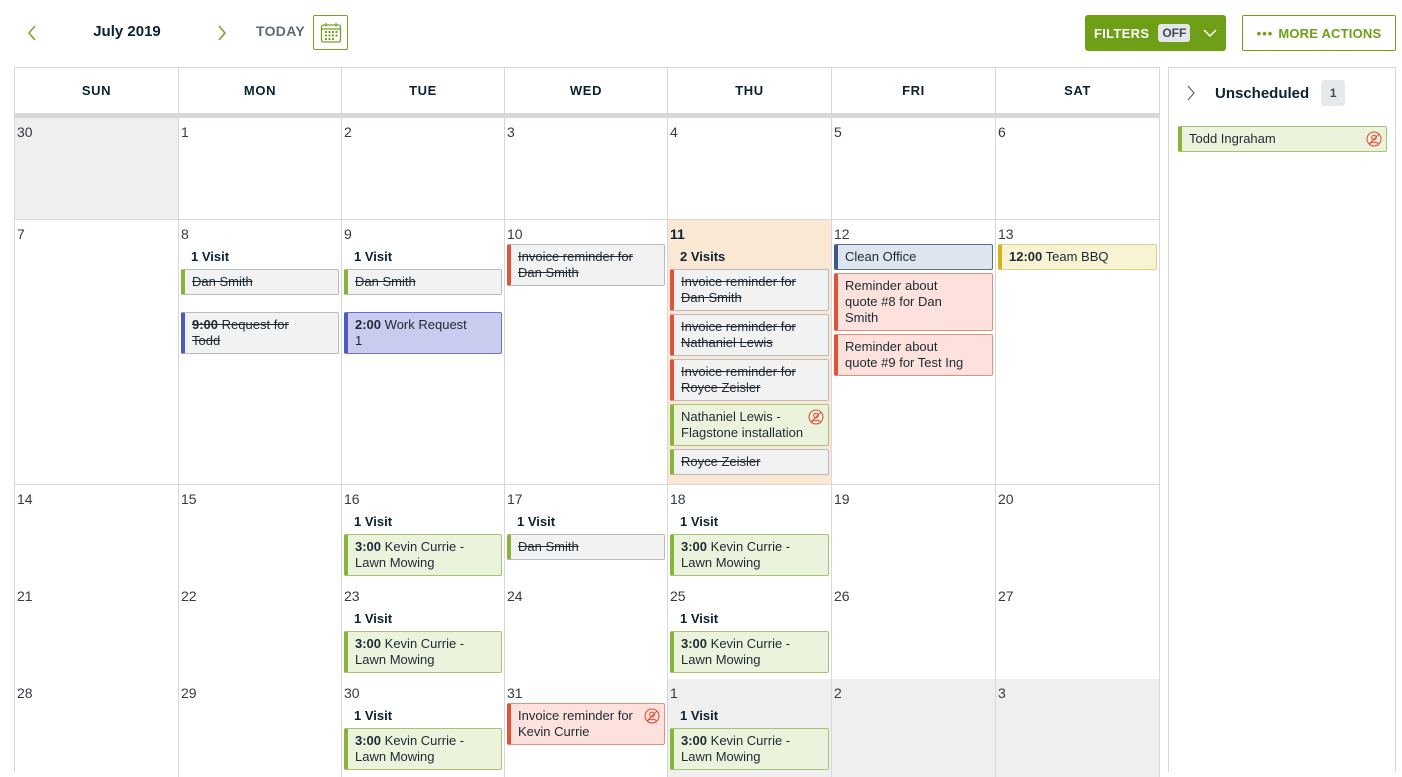 Image resolution: width=1402 pixels, height=777 pixels. I want to click on calendar-event: Invoice reminder for Nathaniel Lewis, so click(749, 335).